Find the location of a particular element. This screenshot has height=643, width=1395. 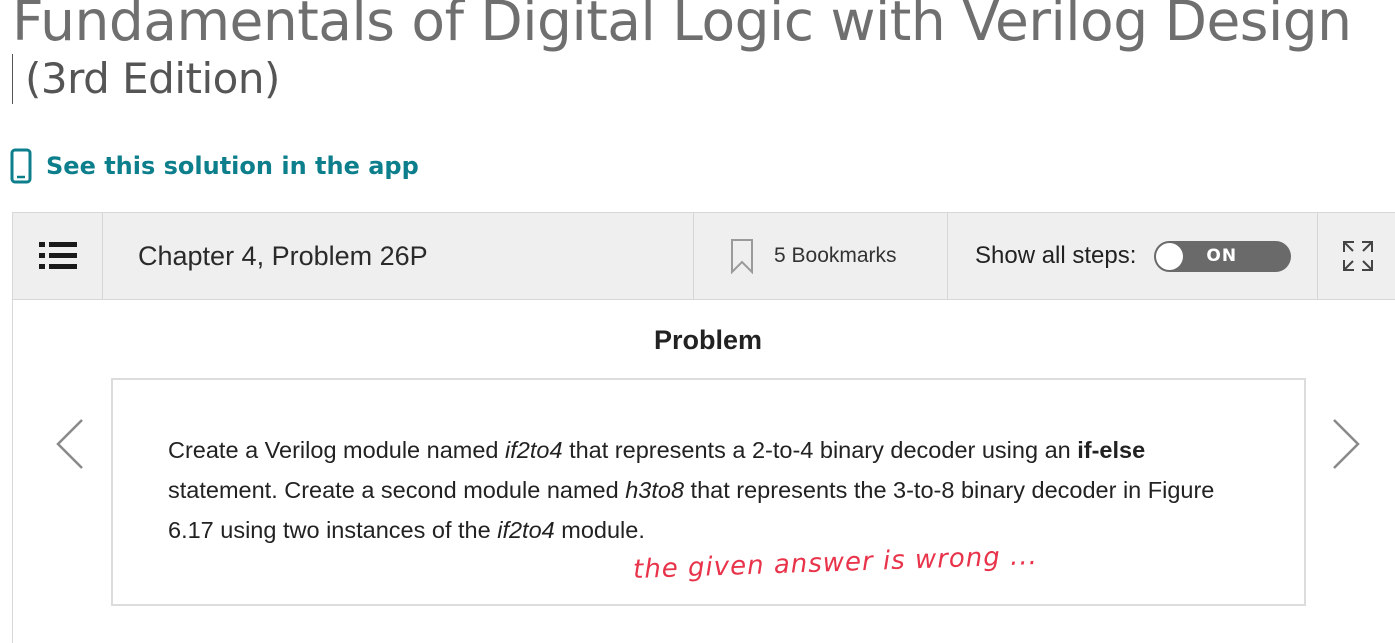

menu-button is located at coordinates (58, 256).